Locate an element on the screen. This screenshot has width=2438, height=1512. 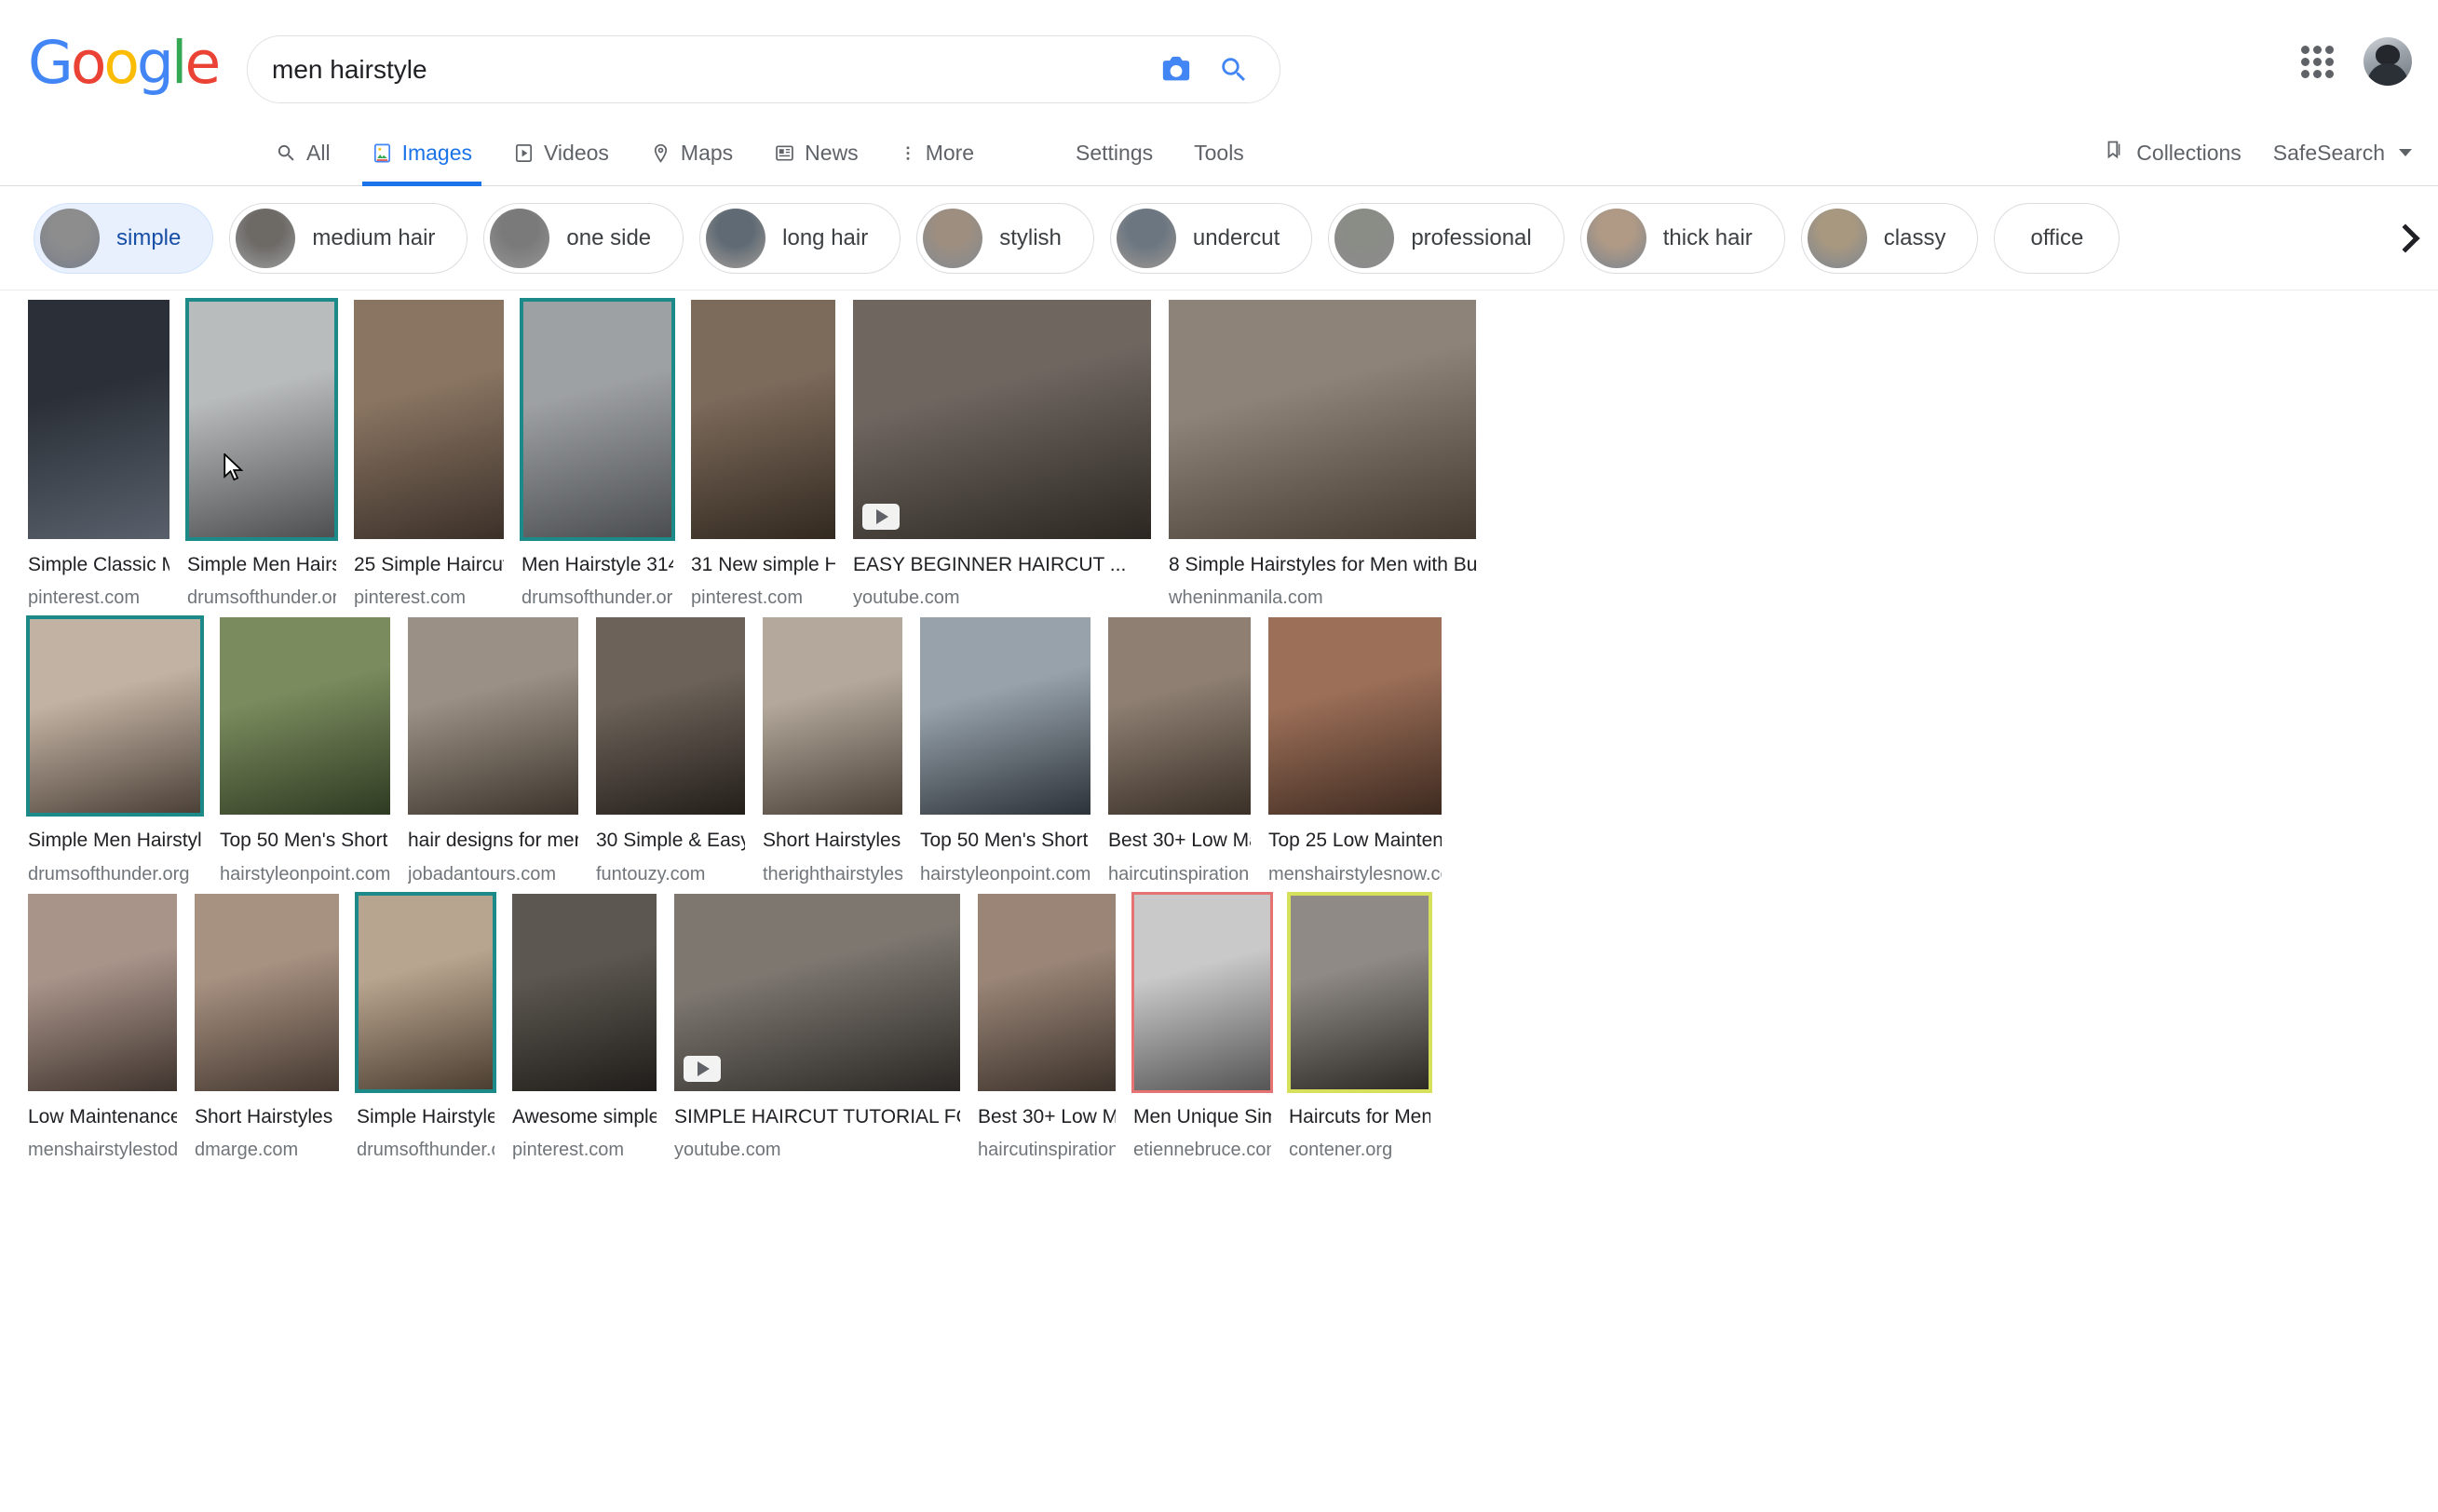
tools-button: Tools is located at coordinates (1219, 153).